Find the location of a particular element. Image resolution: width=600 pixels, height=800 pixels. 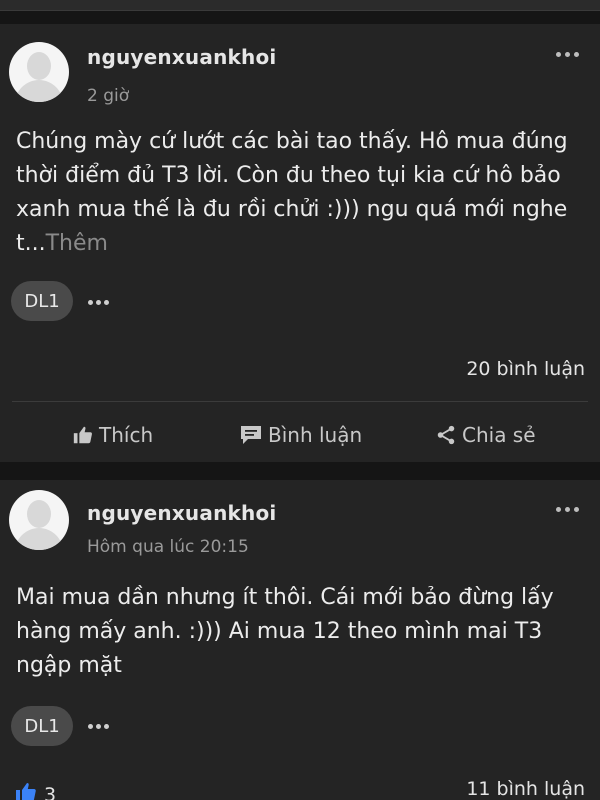

share-label: Chia sẻ is located at coordinates (499, 435).